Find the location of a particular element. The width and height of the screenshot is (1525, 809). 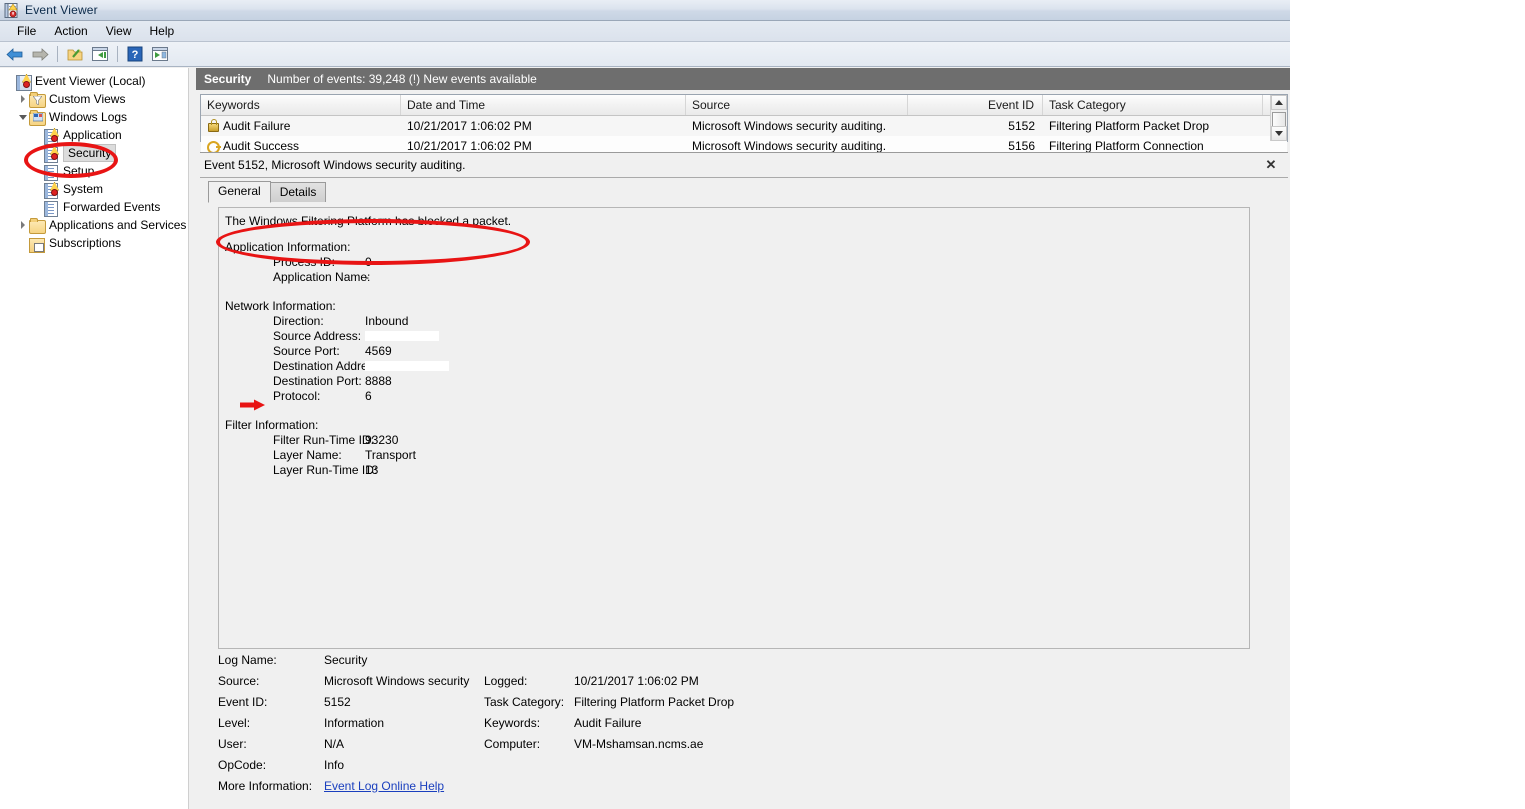

meta-row-log-name: Log Name: Security is located at coordinates (743, 659).